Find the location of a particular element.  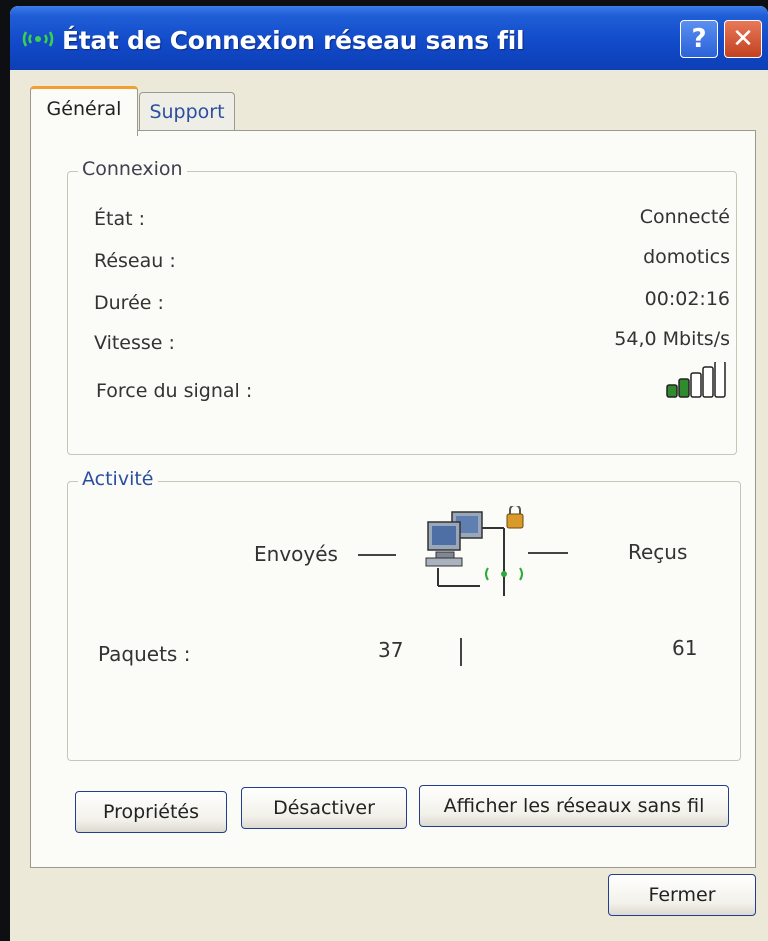

help-button: ? is located at coordinates (699, 39).